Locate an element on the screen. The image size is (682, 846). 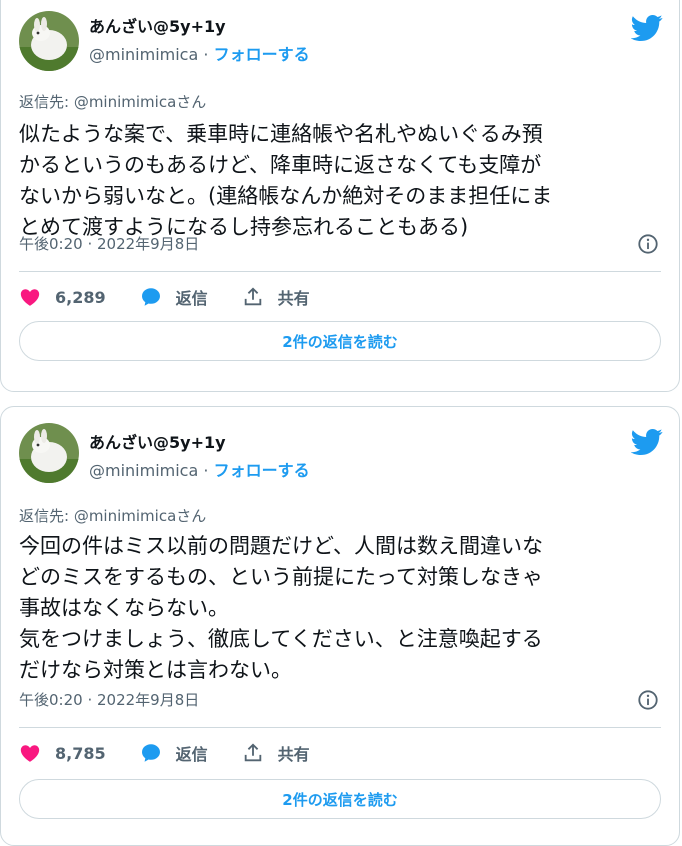
like-button: 8,785 is located at coordinates (62, 753).